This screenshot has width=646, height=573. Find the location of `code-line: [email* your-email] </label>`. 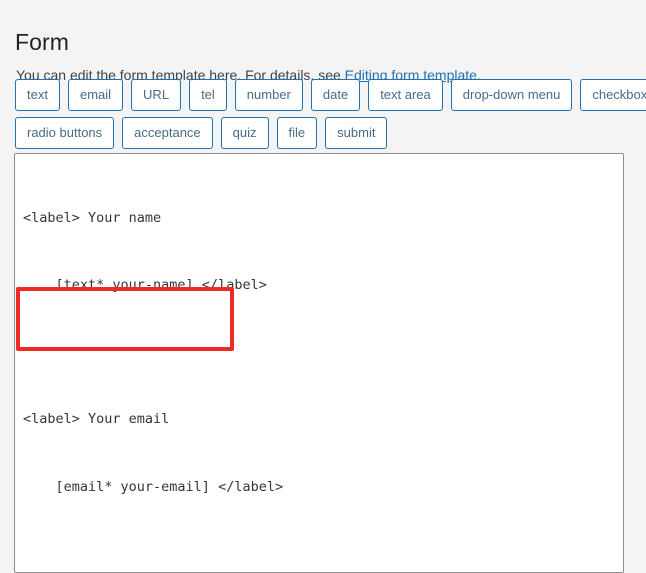

code-line: [email* your-email] </label> is located at coordinates (153, 486).